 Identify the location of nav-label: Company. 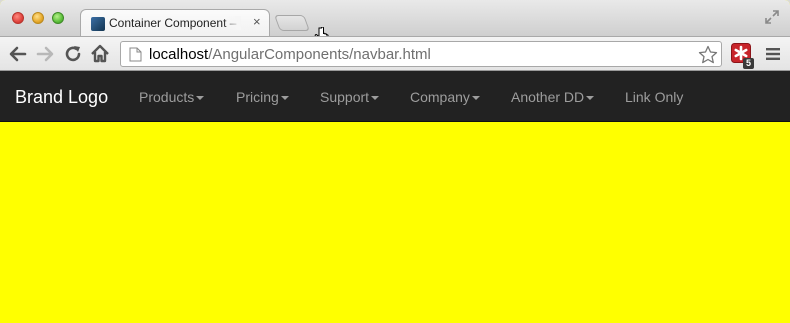
(440, 97).